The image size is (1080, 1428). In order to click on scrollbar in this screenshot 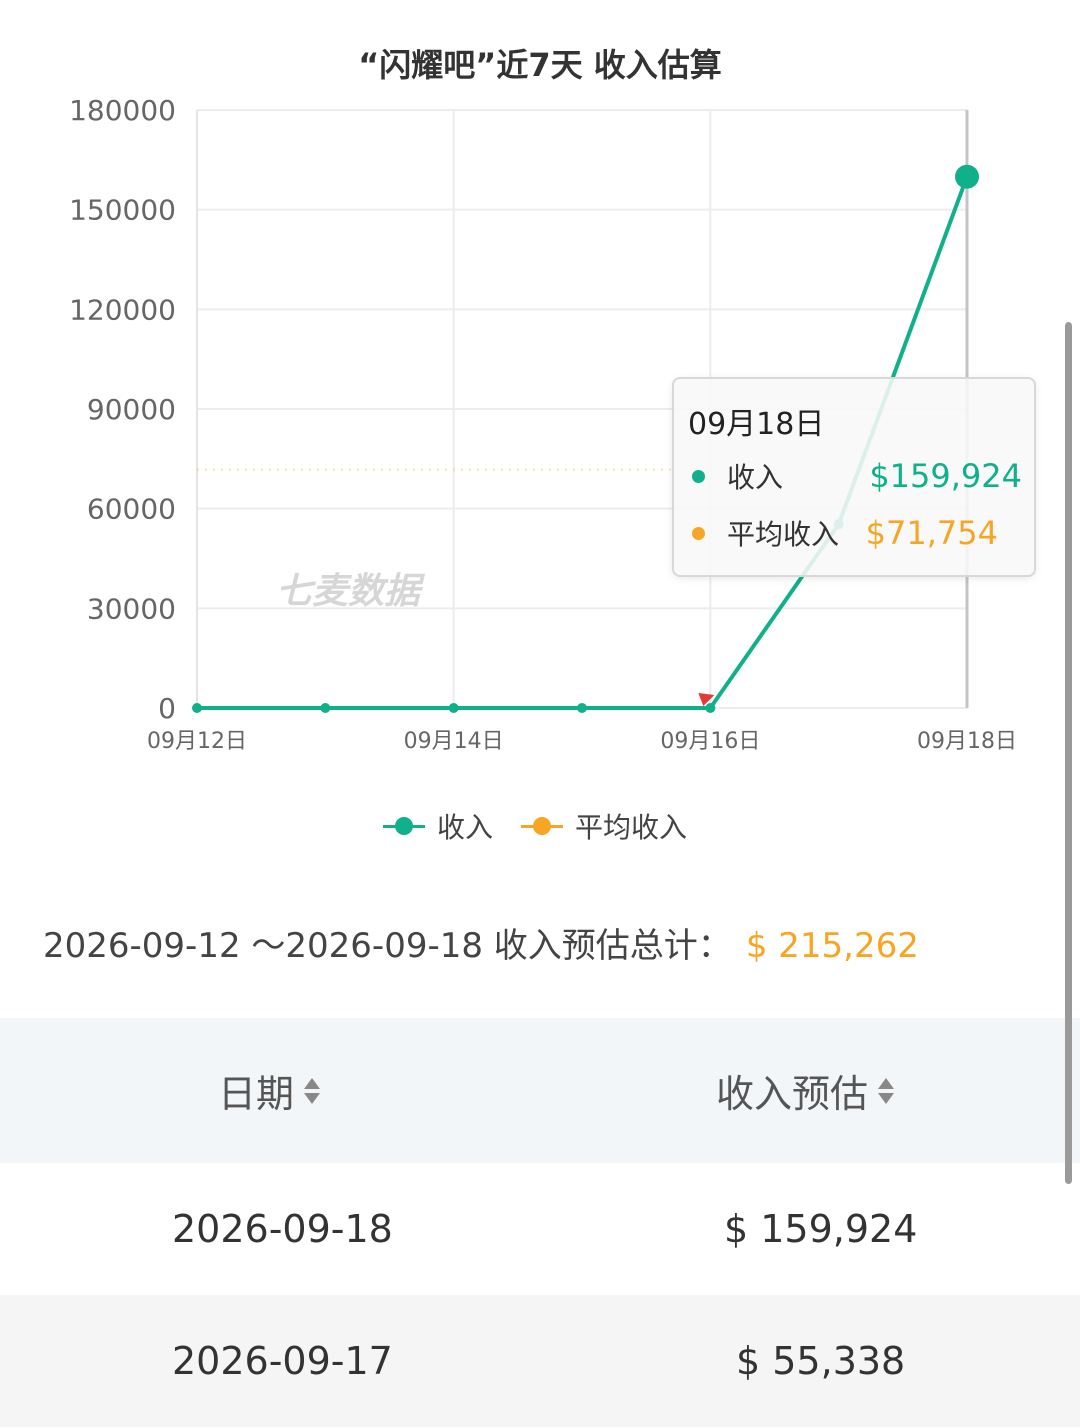, I will do `click(1068, 753)`.